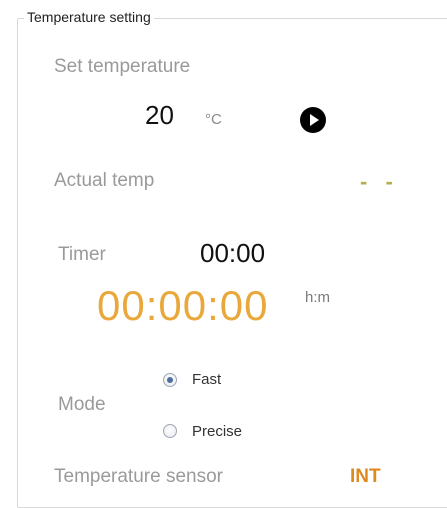 The height and width of the screenshot is (508, 447). I want to click on mode-fast-radio, so click(170, 380).